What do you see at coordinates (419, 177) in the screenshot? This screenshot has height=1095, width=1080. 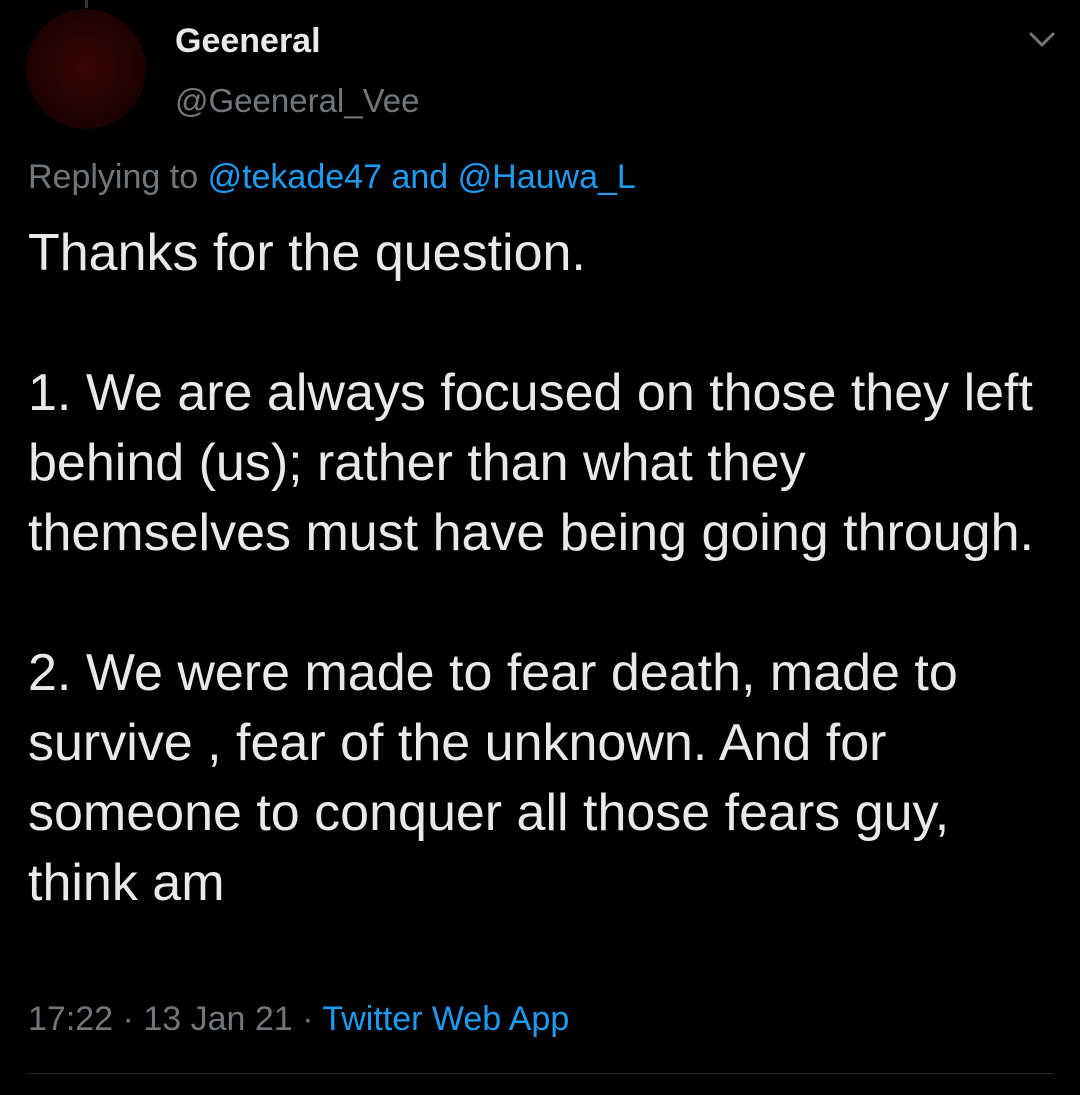 I see `mention-conjunction: and` at bounding box center [419, 177].